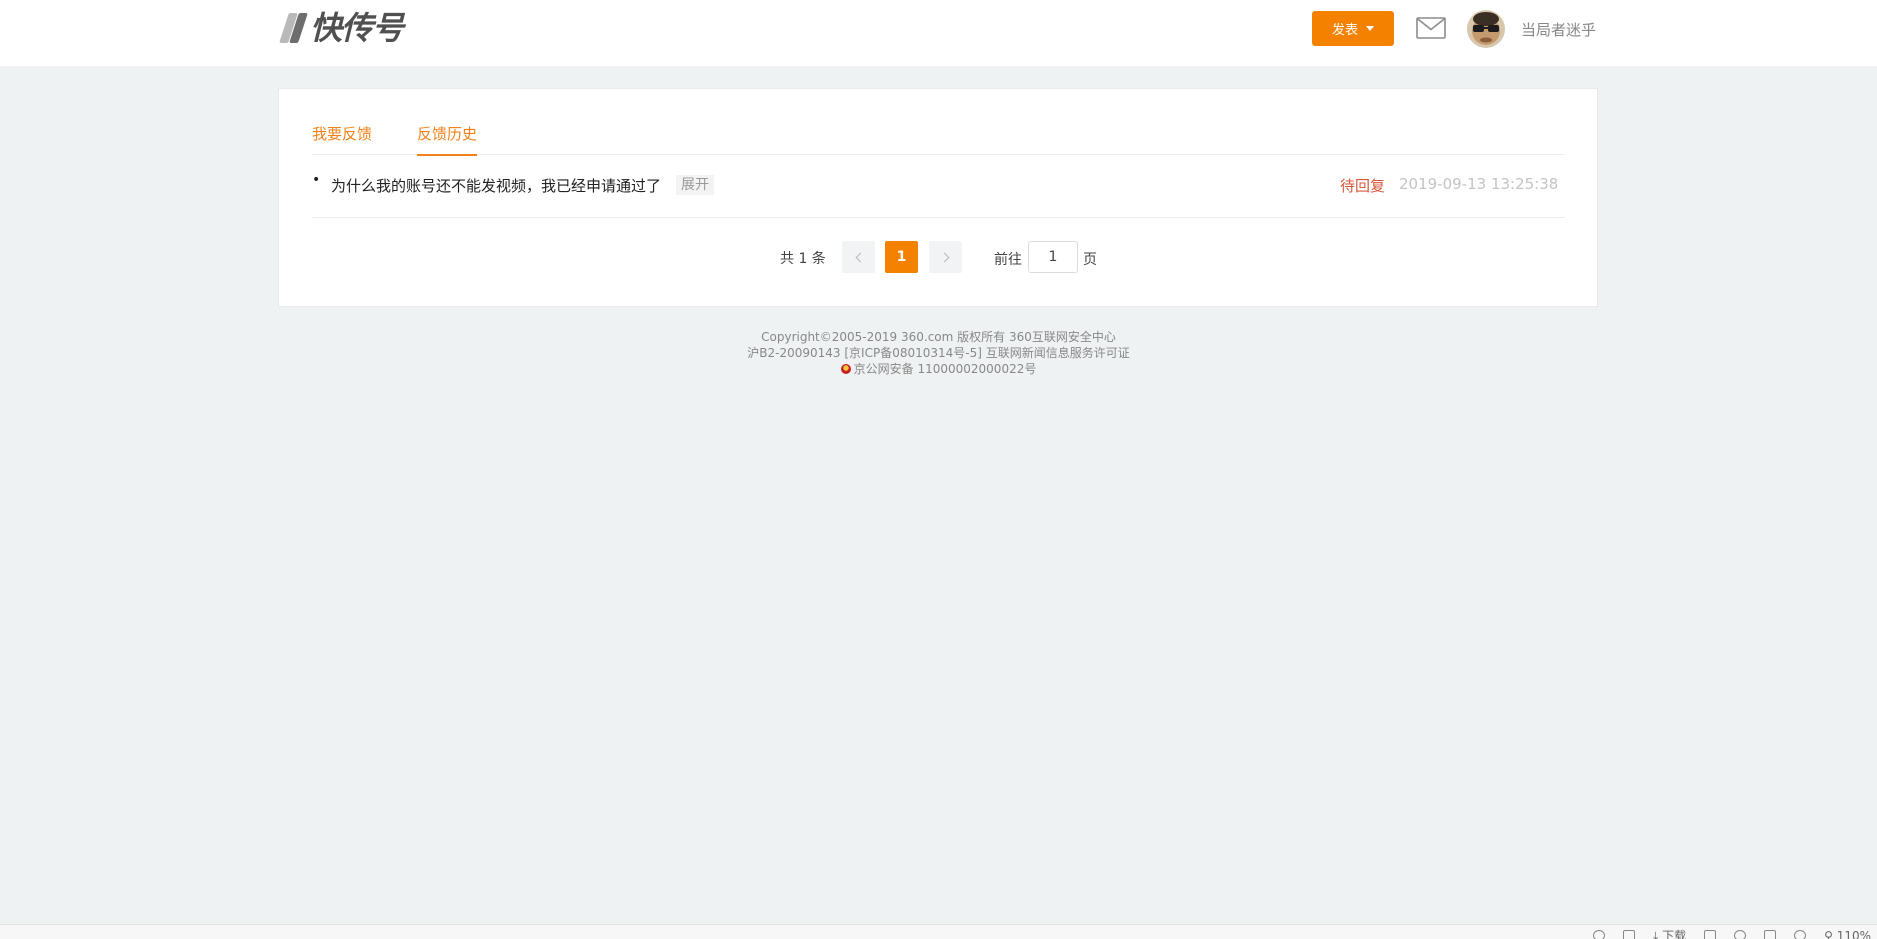 This screenshot has width=1877, height=939. What do you see at coordinates (496, 186) in the screenshot?
I see `feedback-title: 为什么我的账号还不能发视频，我已经申请通过了` at bounding box center [496, 186].